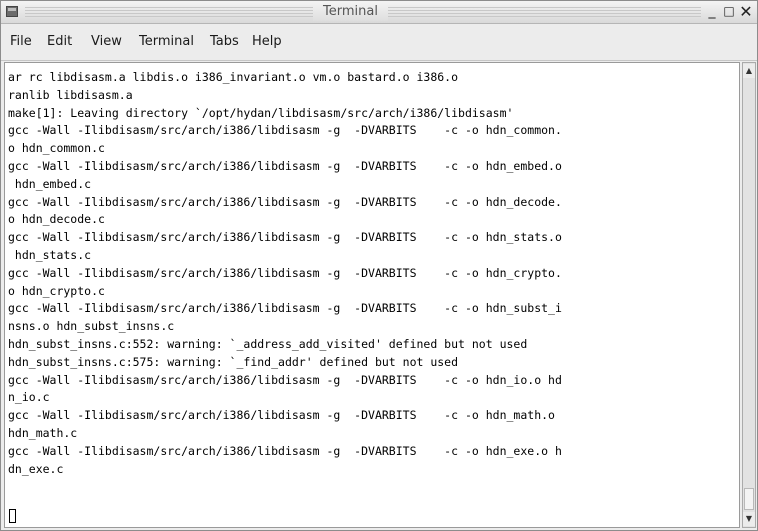 The height and width of the screenshot is (531, 758). Describe the element at coordinates (36, 468) in the screenshot. I see `terminal-line: dn_exe.c` at that location.